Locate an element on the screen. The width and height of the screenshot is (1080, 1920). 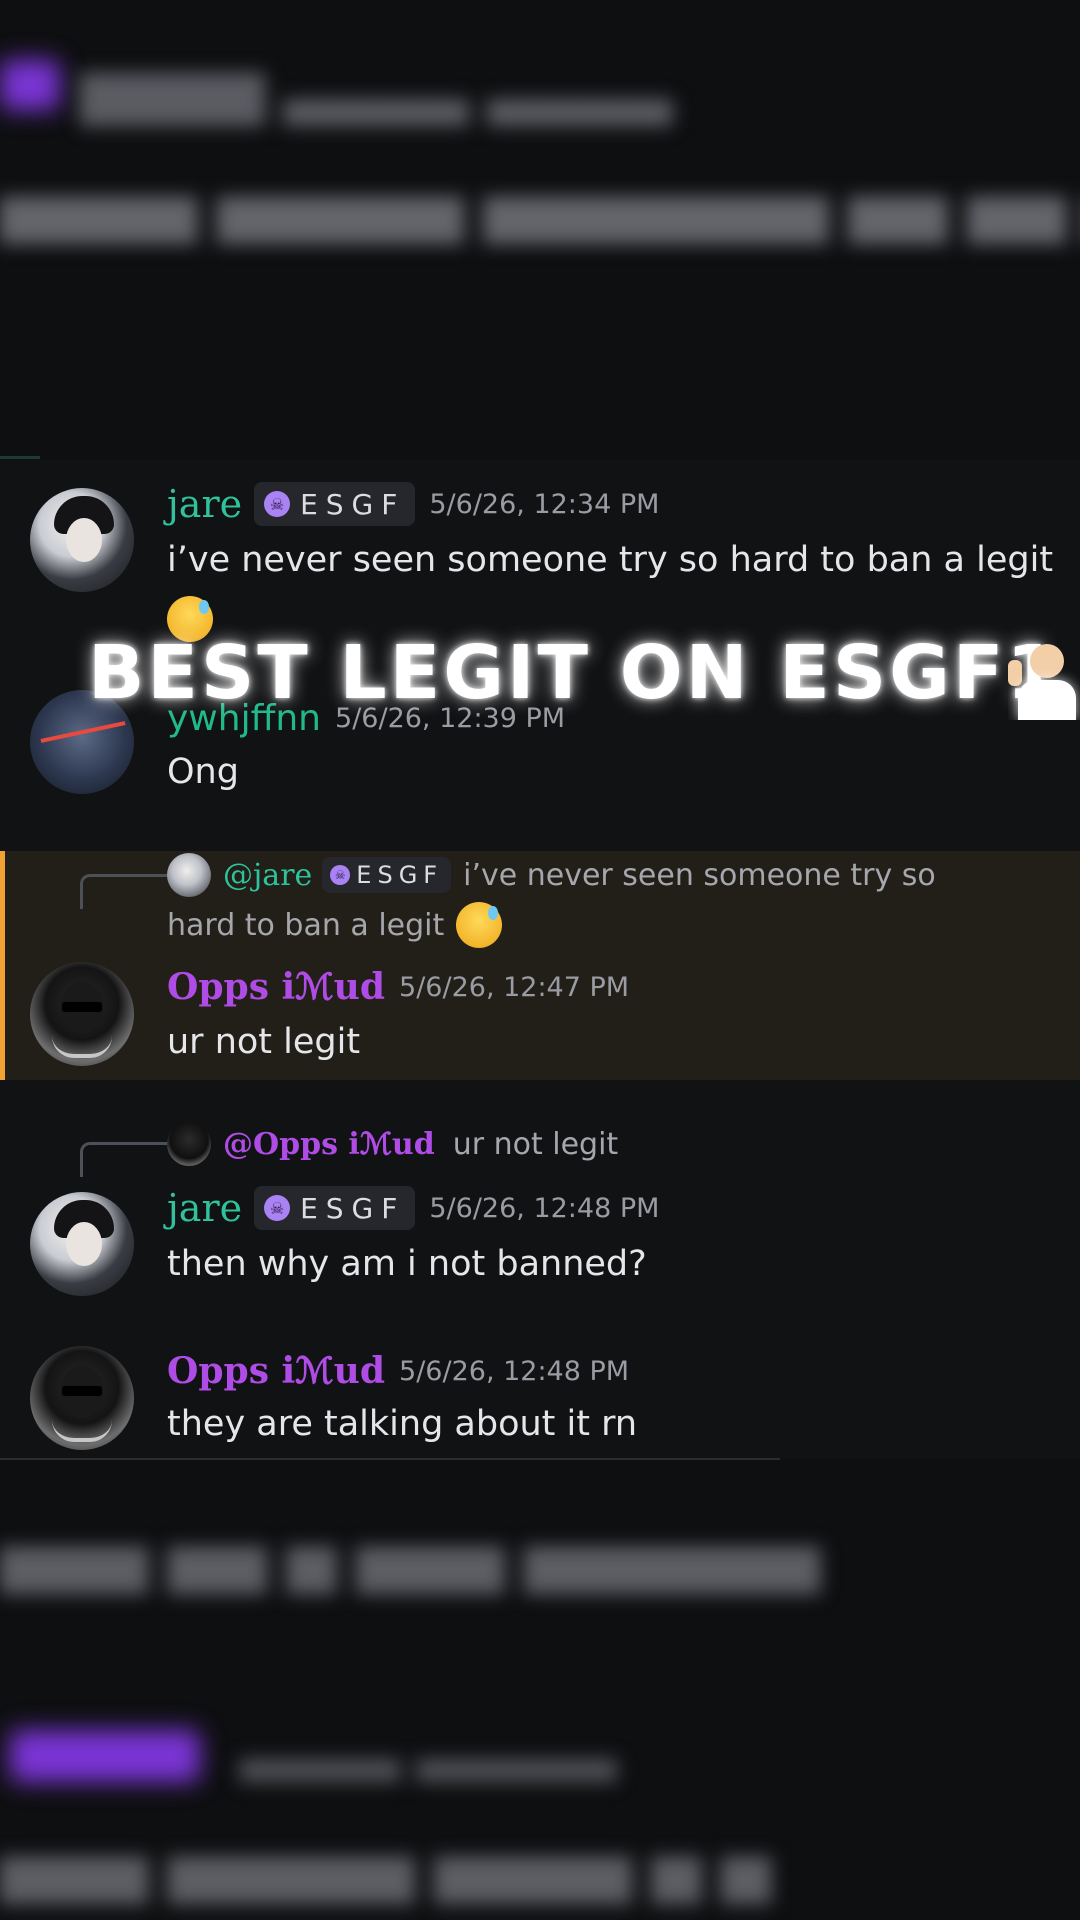
message-text: they are talking about it rn is located at coordinates (402, 1424).